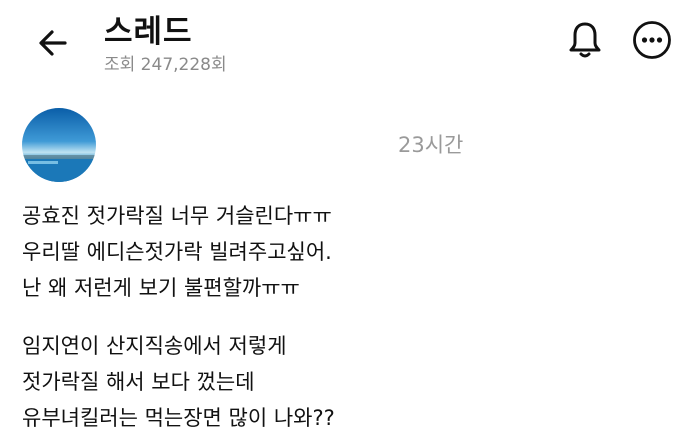 This screenshot has height=439, width=700. I want to click on more-horizontal-icon, so click(652, 40).